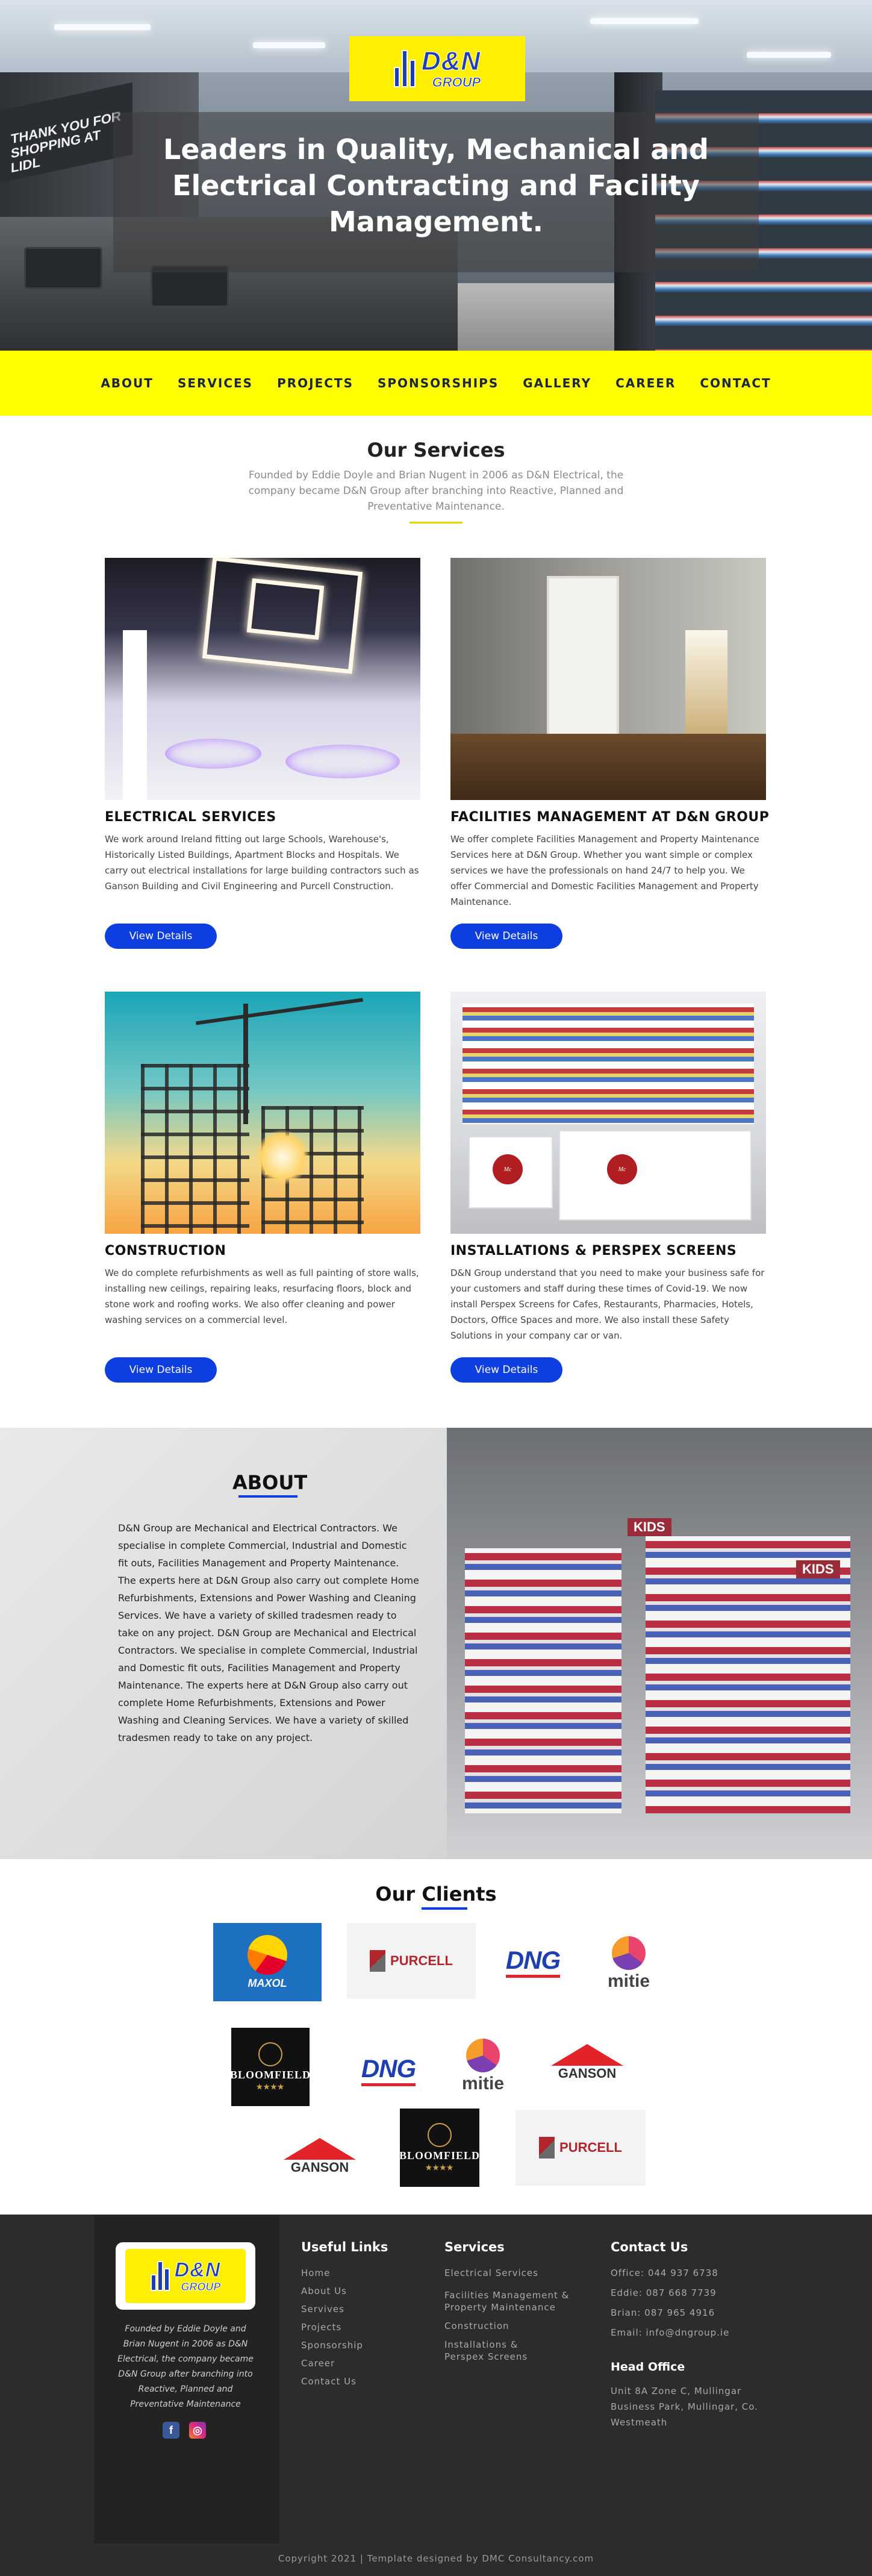  I want to click on site-logo: D&N GROUP, so click(437, 69).